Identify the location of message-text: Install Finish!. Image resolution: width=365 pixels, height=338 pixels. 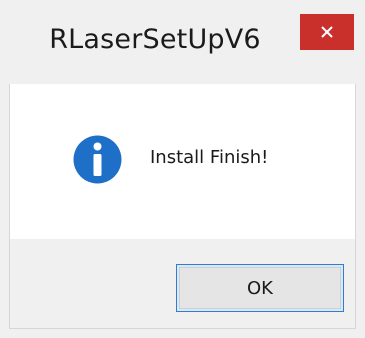
(209, 157).